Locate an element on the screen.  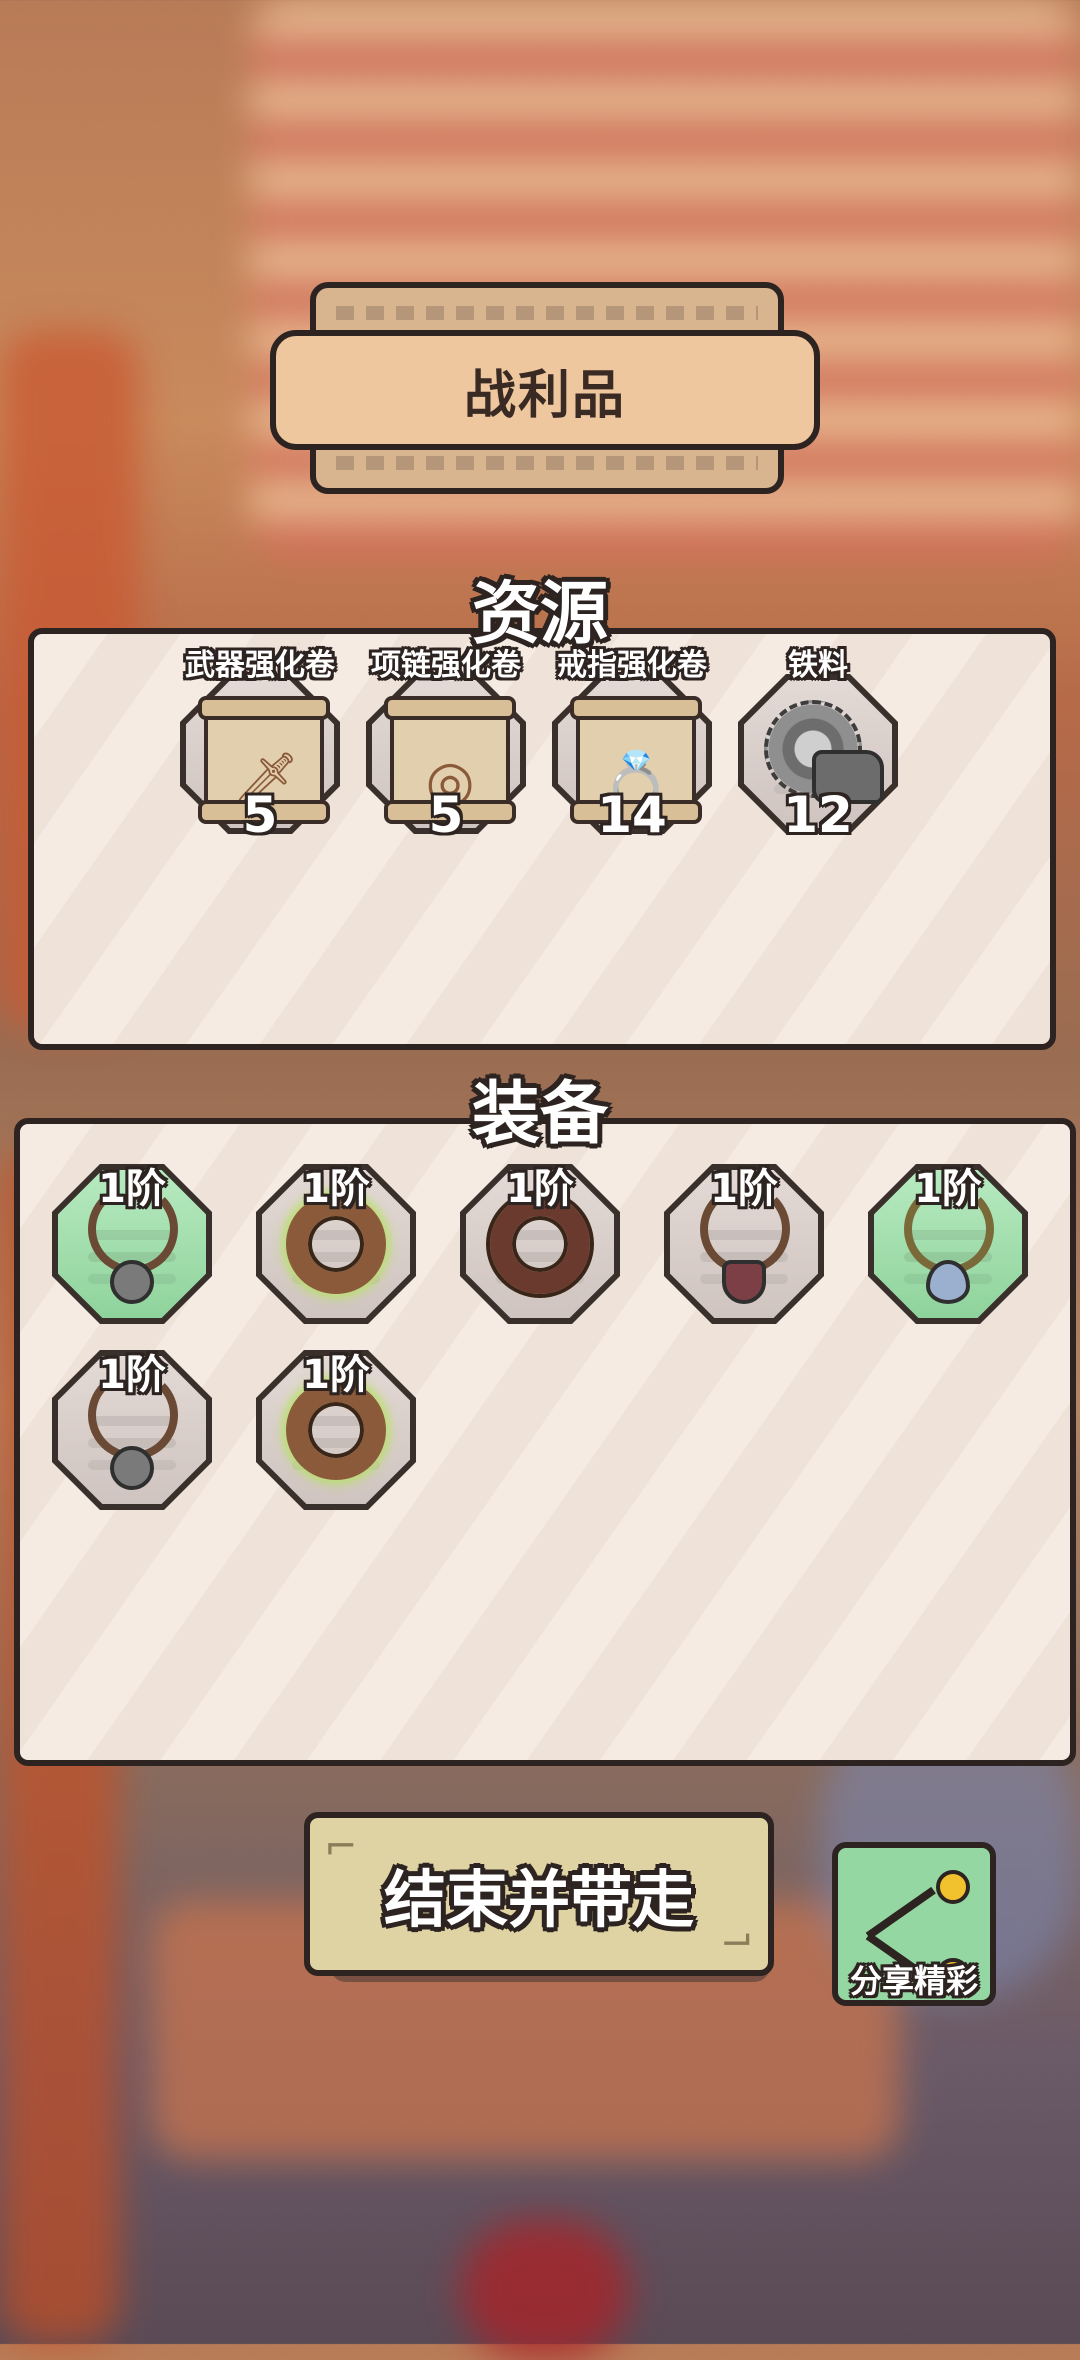
equipment-heading: 装备 is located at coordinates (539, 1114).